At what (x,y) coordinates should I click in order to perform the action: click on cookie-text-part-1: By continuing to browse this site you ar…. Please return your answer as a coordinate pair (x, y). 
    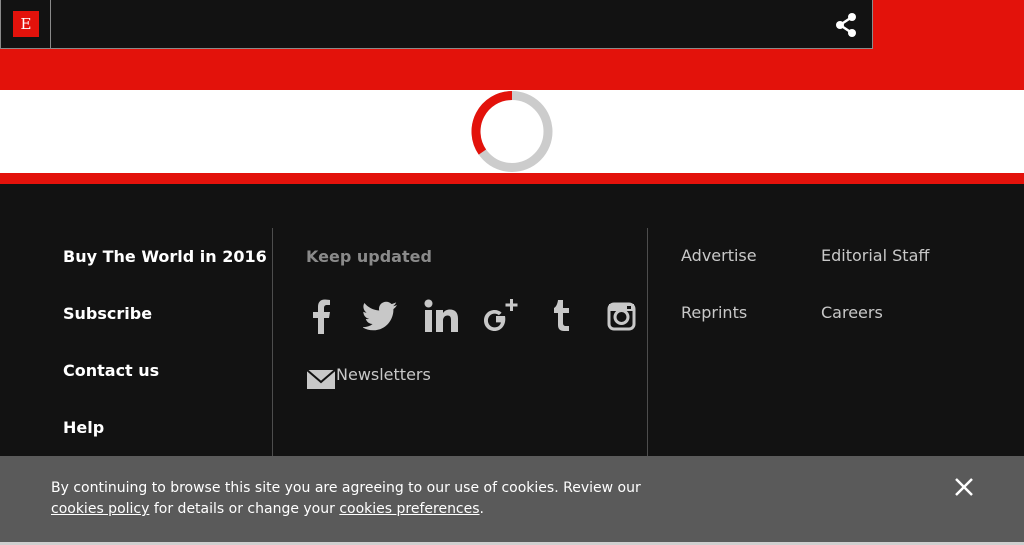
    Looking at the image, I should click on (346, 488).